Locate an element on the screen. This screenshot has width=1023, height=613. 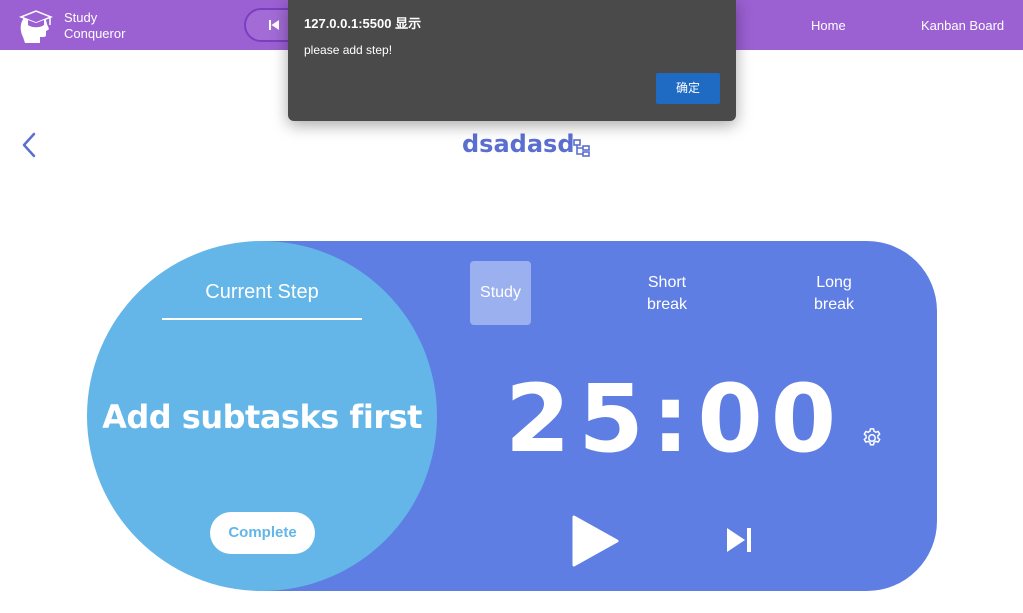
skip-forward-icon is located at coordinates (739, 540).